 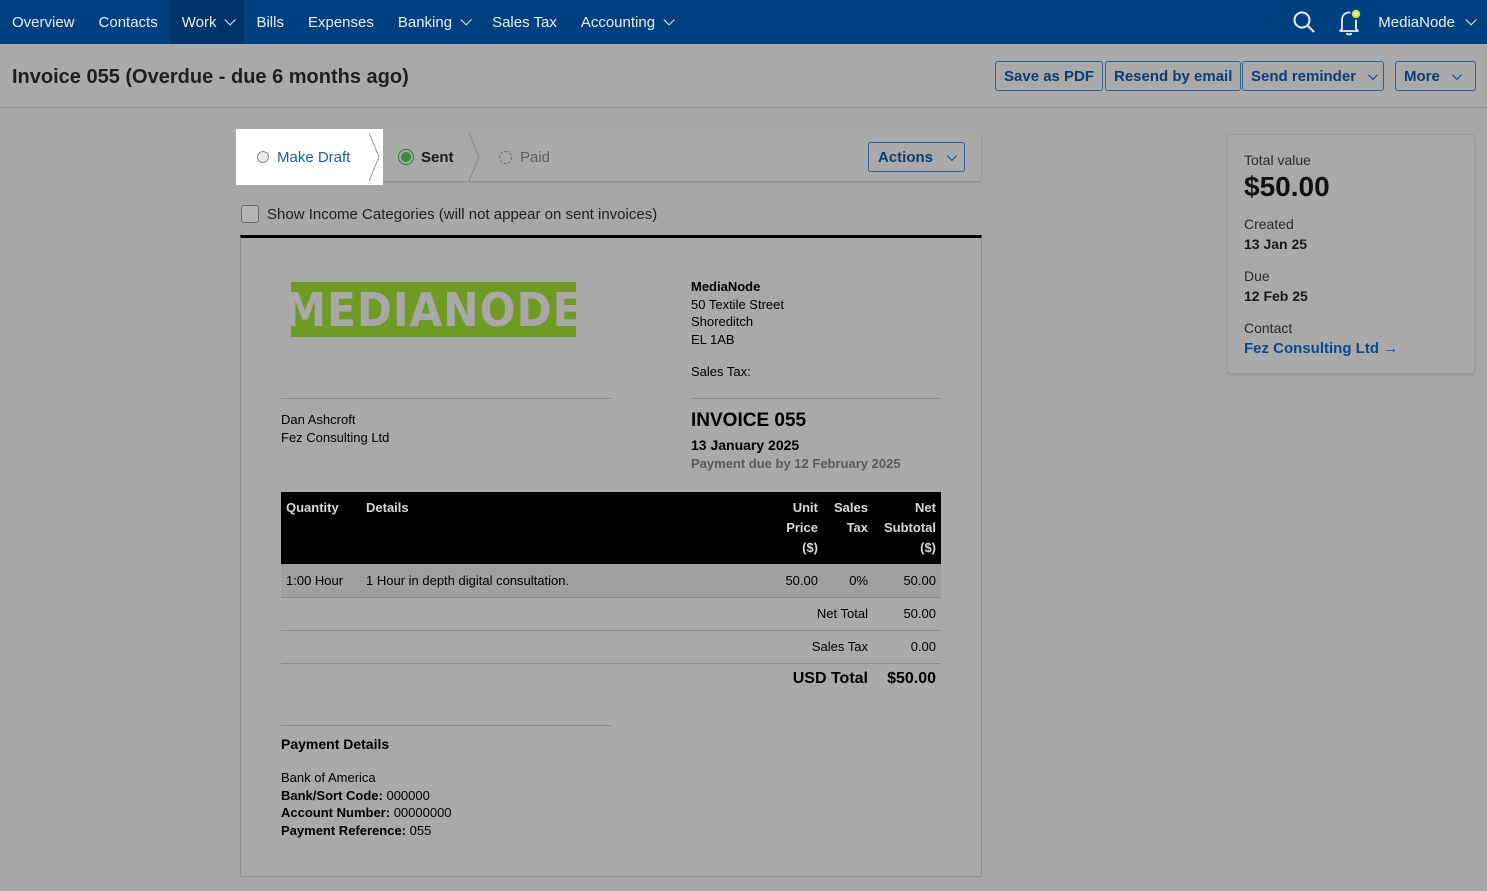 I want to click on more-label: More, so click(x=1422, y=76).